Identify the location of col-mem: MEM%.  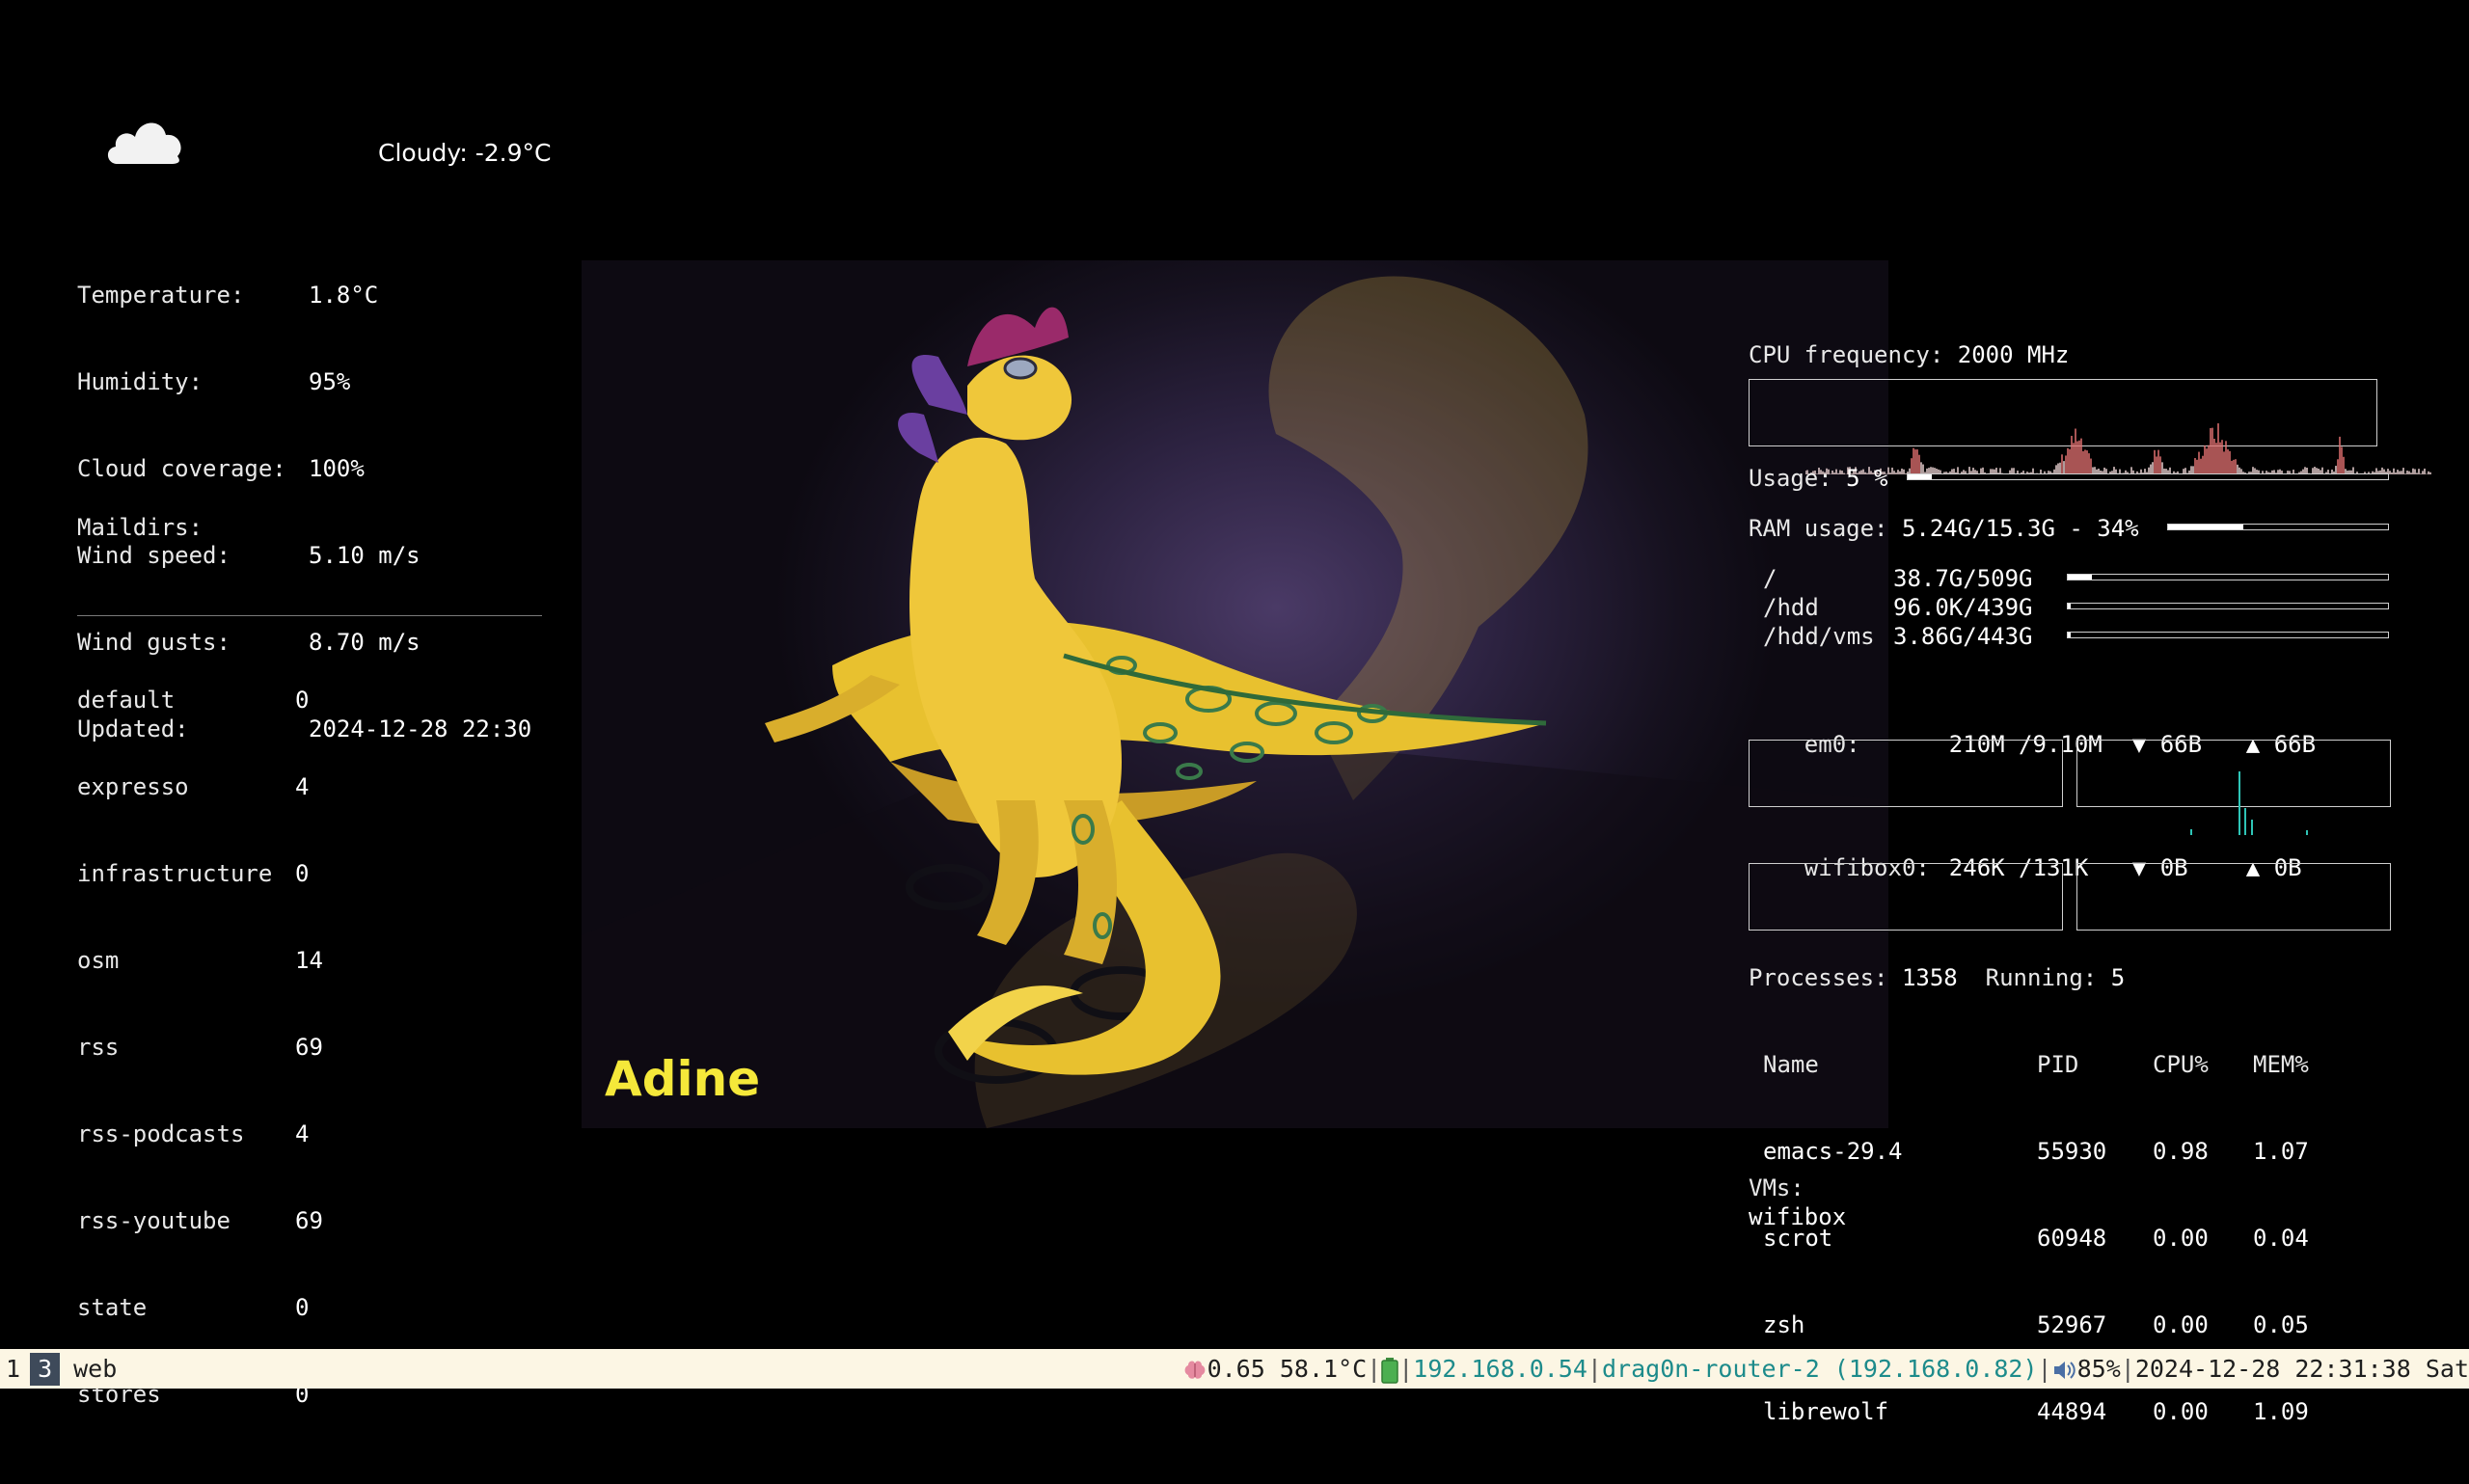
(2281, 1064).